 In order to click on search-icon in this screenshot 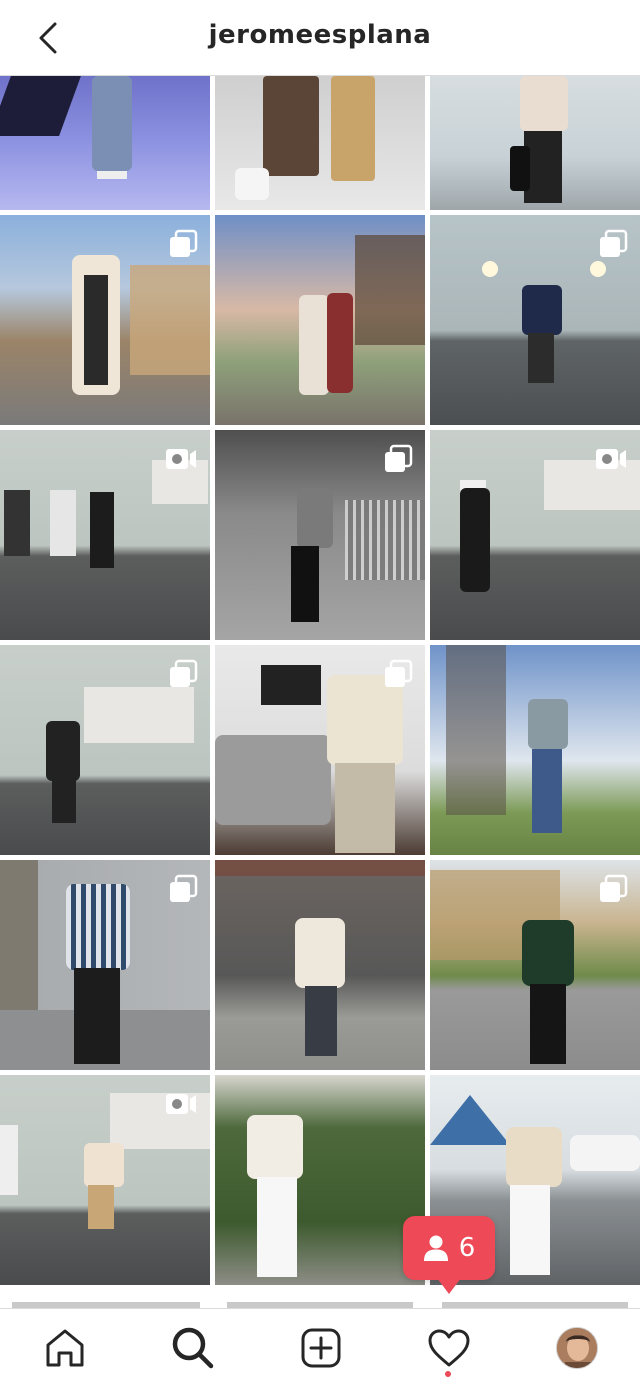, I will do `click(193, 1348)`.